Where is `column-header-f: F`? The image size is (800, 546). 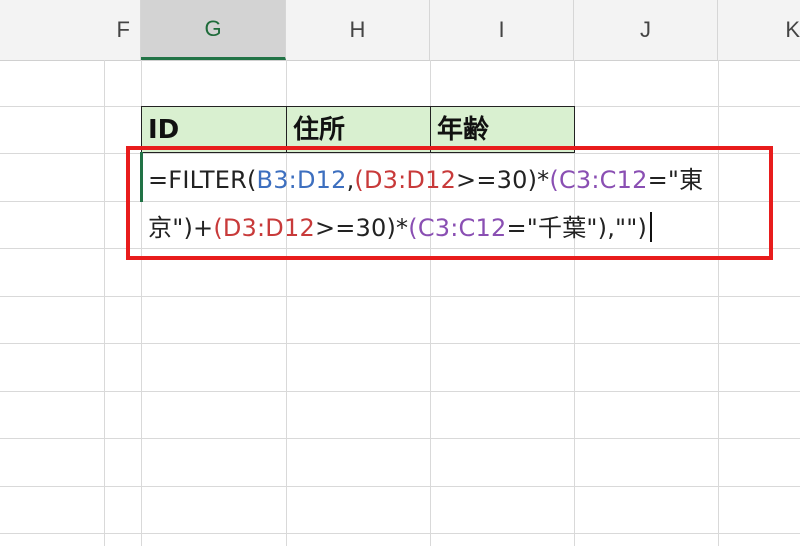
column-header-f: F is located at coordinates (70, 30).